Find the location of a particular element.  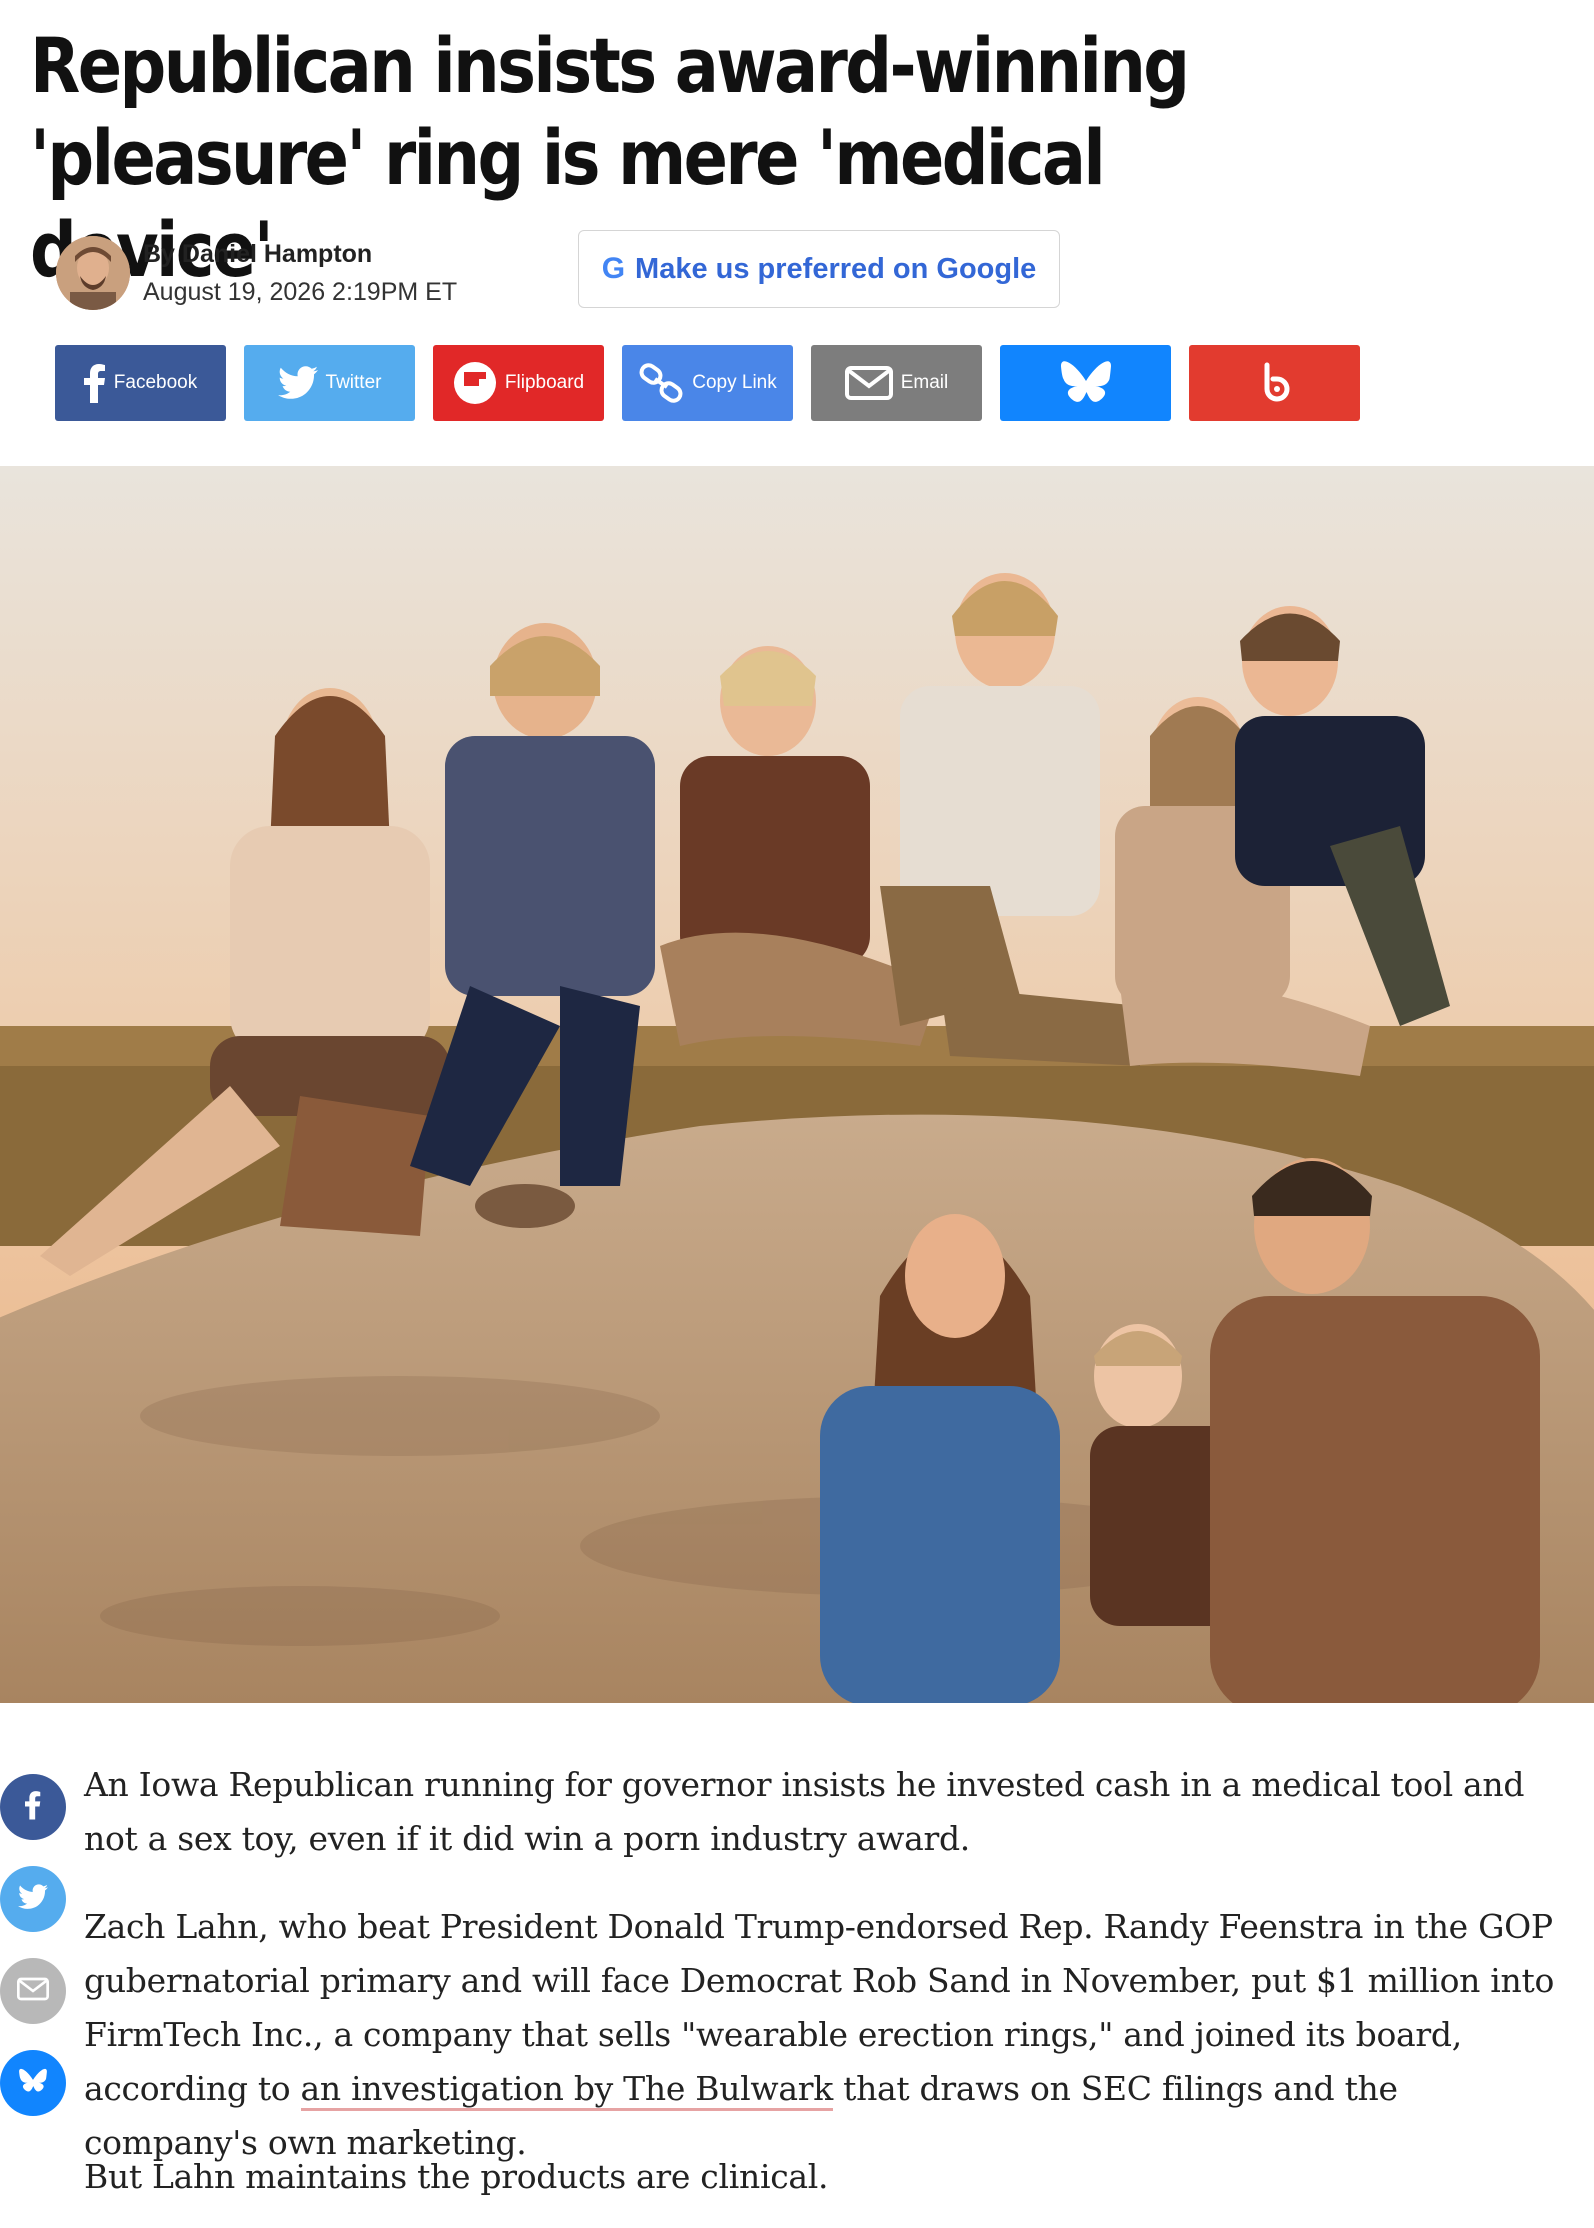

share-flipboard-button: Flipboard is located at coordinates (518, 383).